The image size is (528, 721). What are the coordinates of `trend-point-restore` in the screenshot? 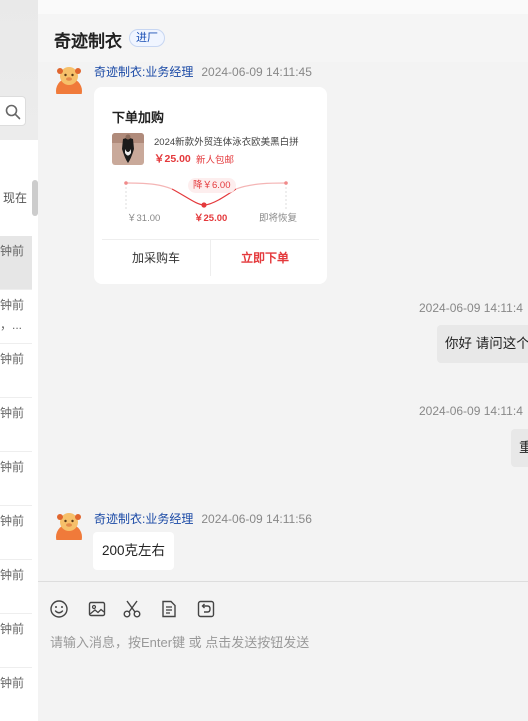 It's located at (286, 183).